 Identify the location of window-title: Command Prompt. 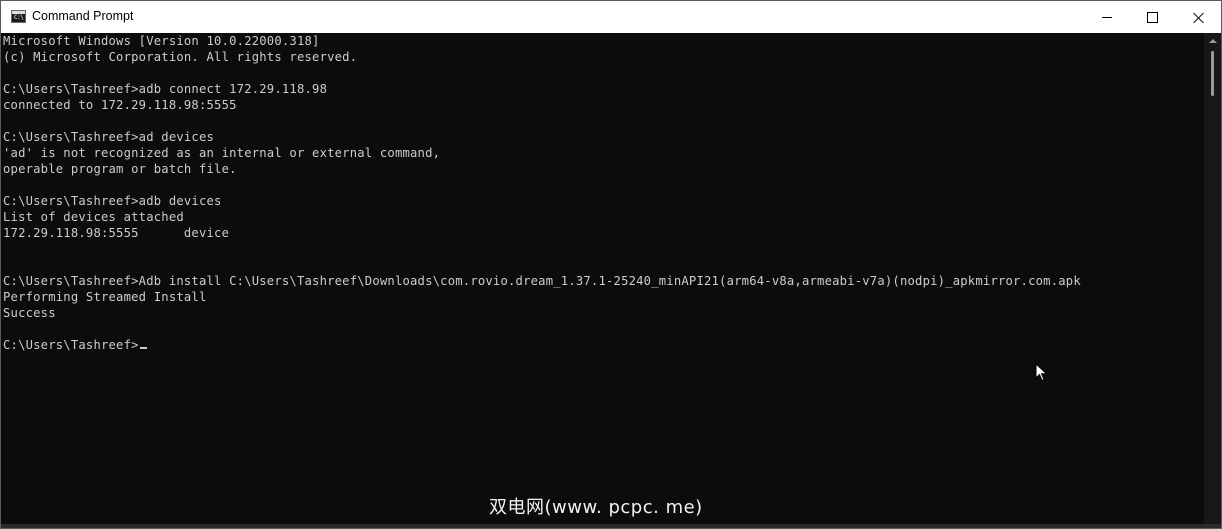
(83, 16).